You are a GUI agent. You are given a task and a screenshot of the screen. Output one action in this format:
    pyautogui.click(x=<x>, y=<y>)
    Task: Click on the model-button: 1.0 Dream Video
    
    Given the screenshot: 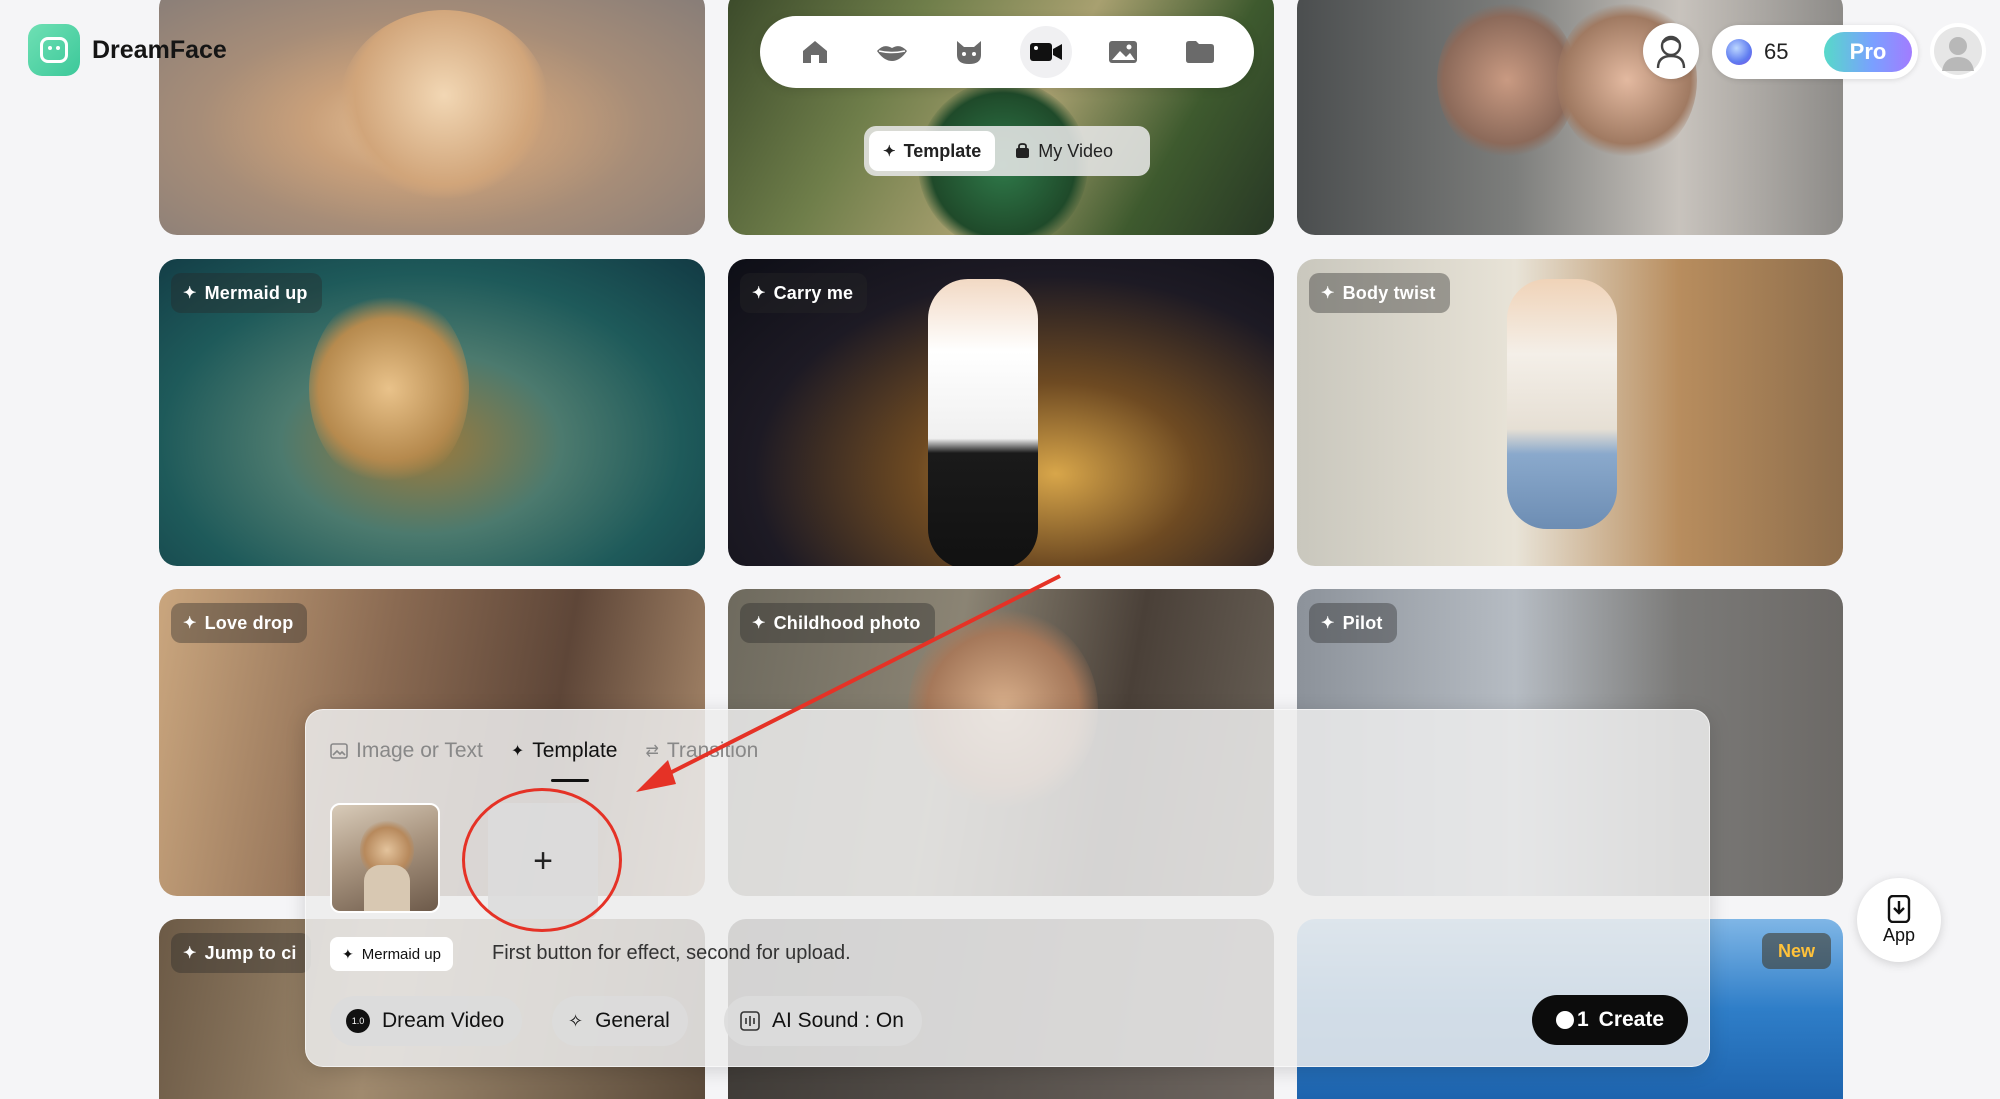 What is the action you would take?
    pyautogui.click(x=426, y=1021)
    